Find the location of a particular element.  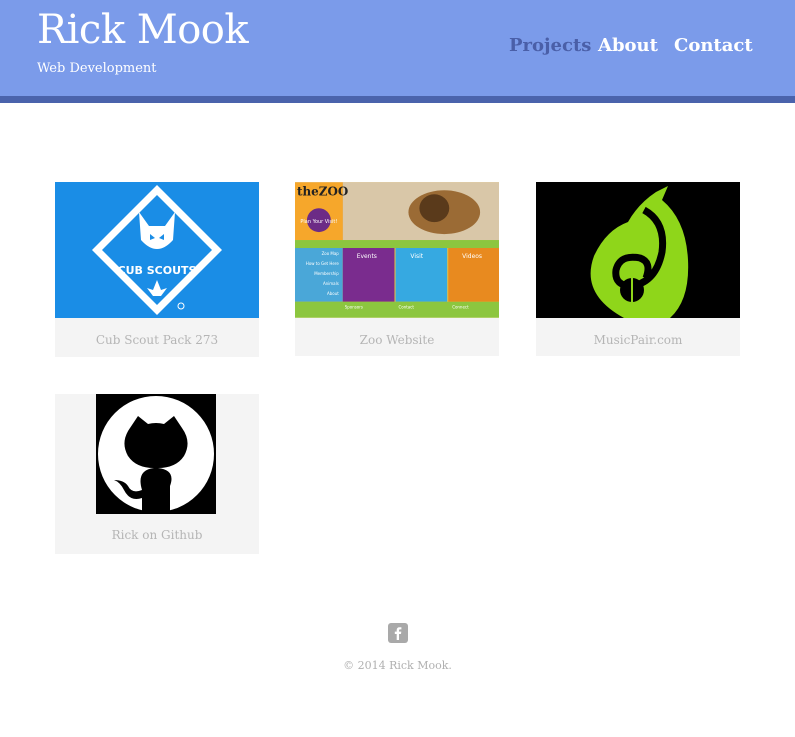

zoo-menu-item: How to Get Here is located at coordinates (322, 263).